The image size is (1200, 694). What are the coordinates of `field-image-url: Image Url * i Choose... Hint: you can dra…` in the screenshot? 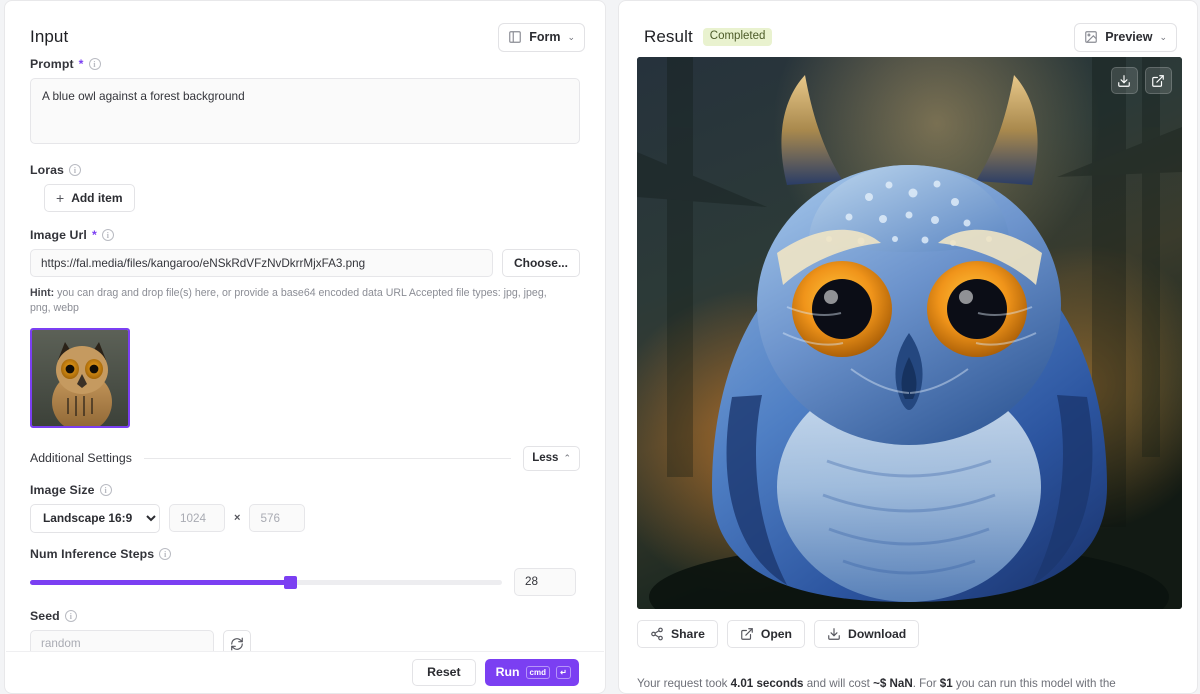 It's located at (305, 328).